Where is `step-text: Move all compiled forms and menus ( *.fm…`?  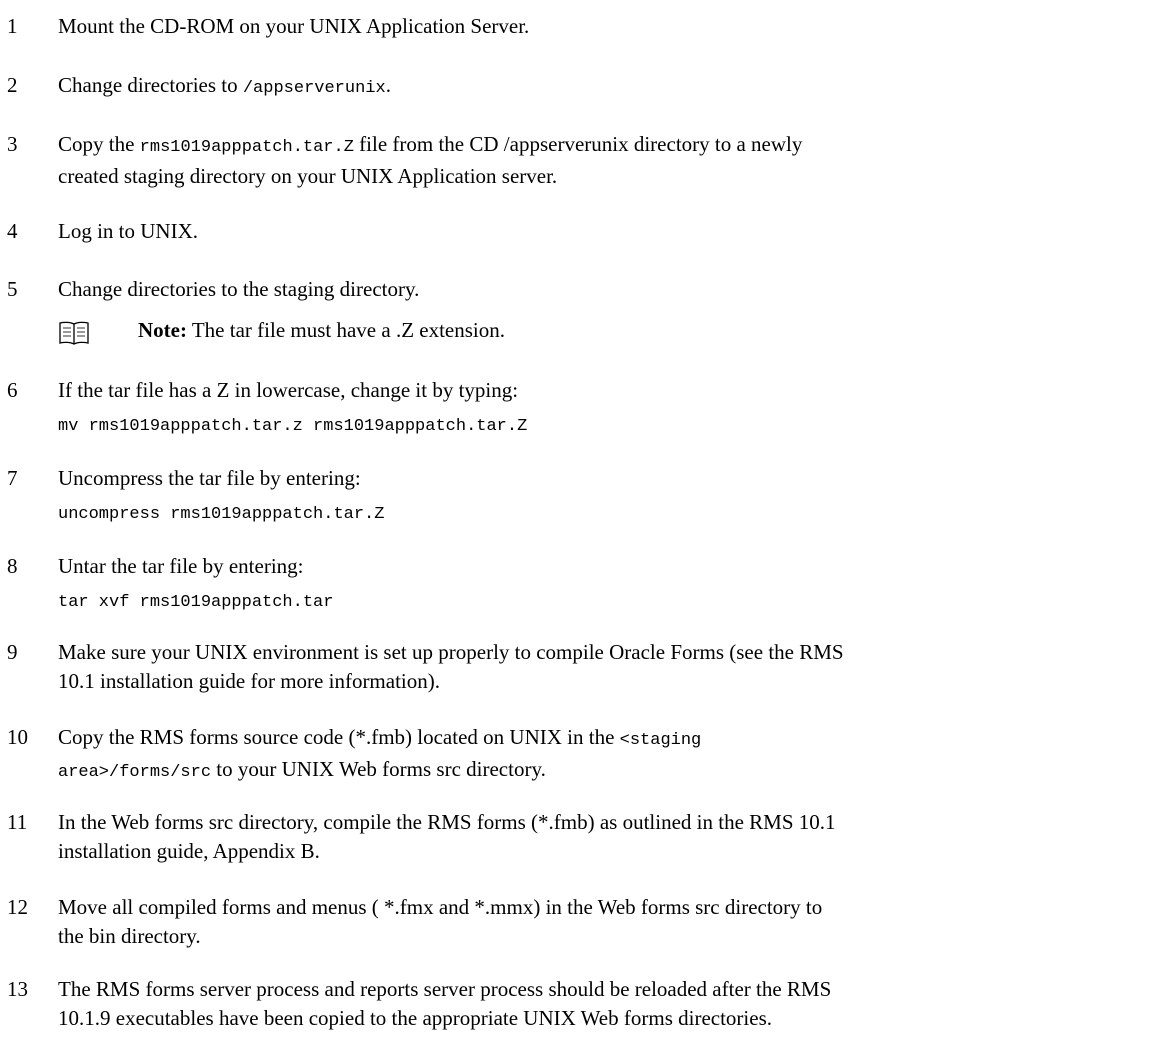
step-text: Move all compiled forms and menus ( *.fm… is located at coordinates (440, 921).